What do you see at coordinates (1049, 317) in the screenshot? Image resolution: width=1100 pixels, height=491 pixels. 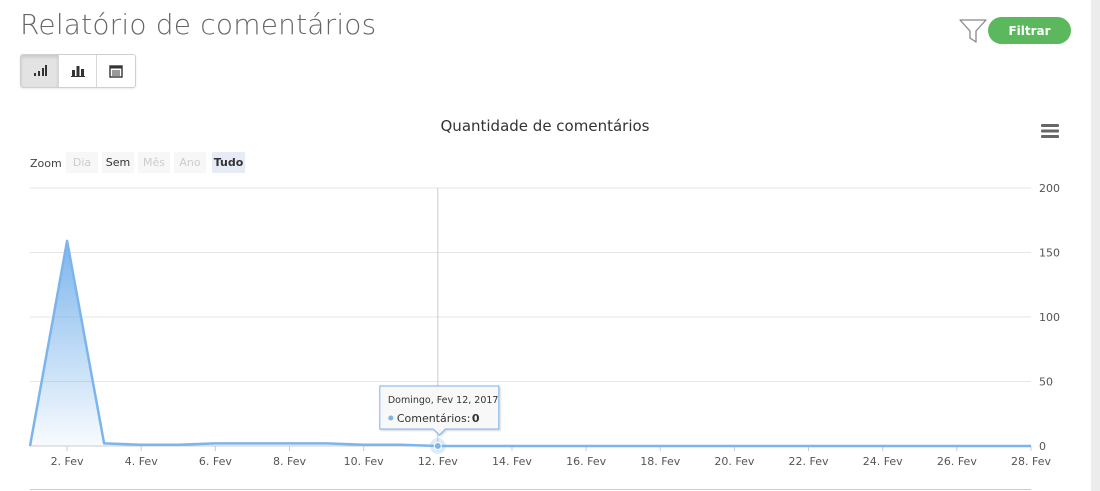 I see `y-tick-label: 100` at bounding box center [1049, 317].